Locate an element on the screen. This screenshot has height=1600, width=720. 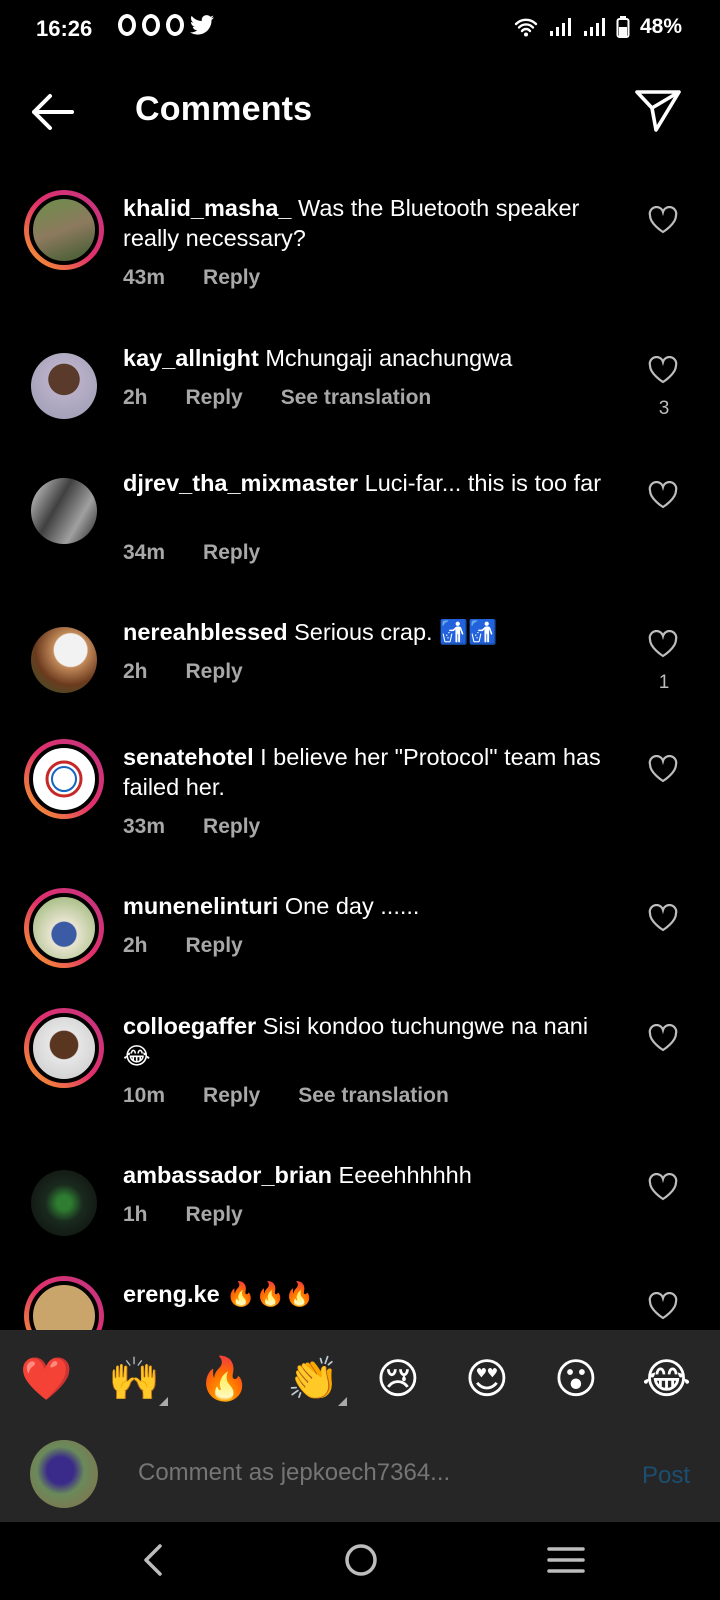
comment-username: munenelinturi is located at coordinates (200, 906).